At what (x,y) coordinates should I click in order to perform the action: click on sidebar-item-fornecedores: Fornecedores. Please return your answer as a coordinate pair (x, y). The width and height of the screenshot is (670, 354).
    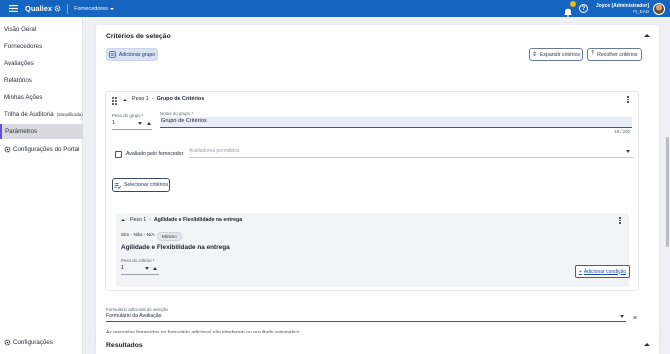
    Looking at the image, I should click on (41, 46).